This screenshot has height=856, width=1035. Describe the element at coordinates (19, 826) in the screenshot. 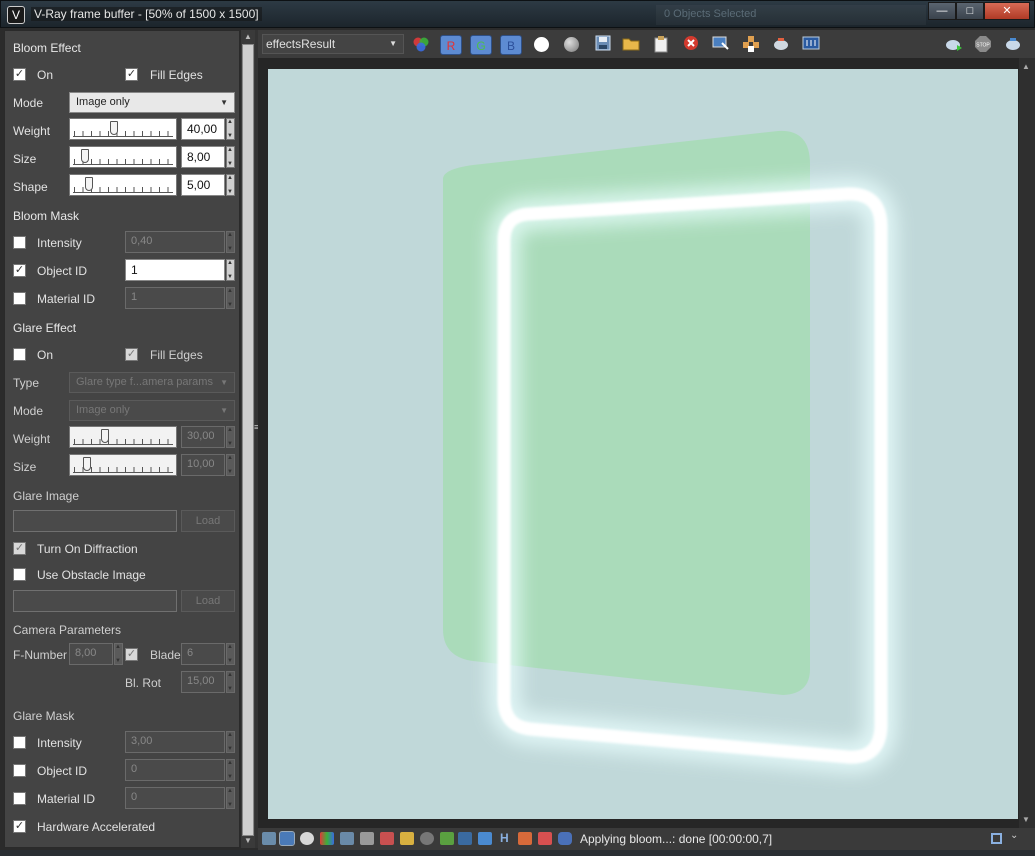

I see `hardware-accelerated-checkbox: ✓` at that location.